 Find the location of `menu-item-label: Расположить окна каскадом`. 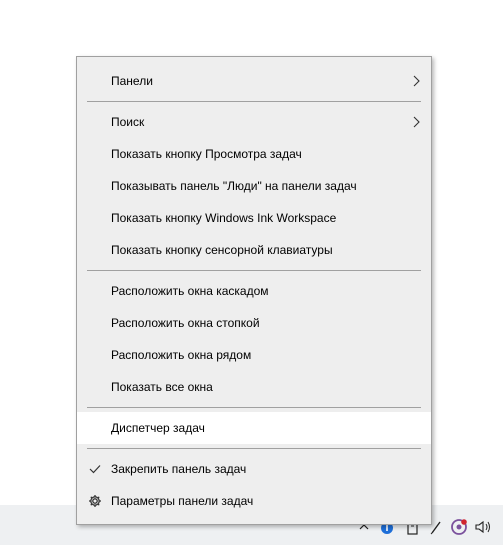

menu-item-label: Расположить окна каскадом is located at coordinates (190, 291).